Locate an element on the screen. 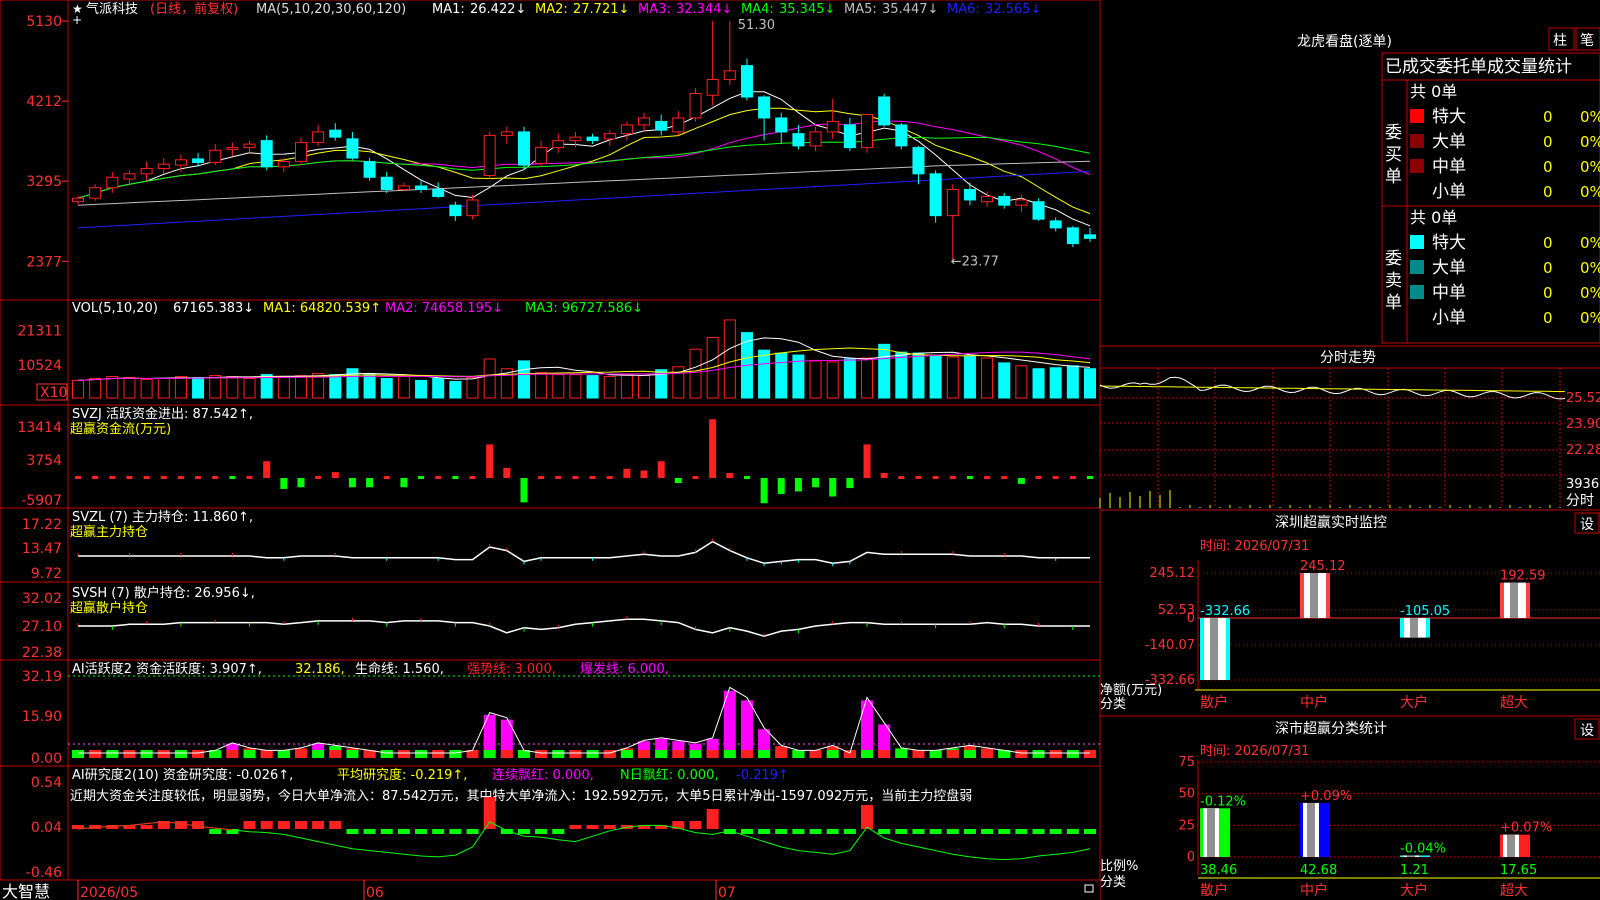 Image resolution: width=1600 pixels, height=900 pixels. fenshi-title: 分时走势 is located at coordinates (1348, 358).